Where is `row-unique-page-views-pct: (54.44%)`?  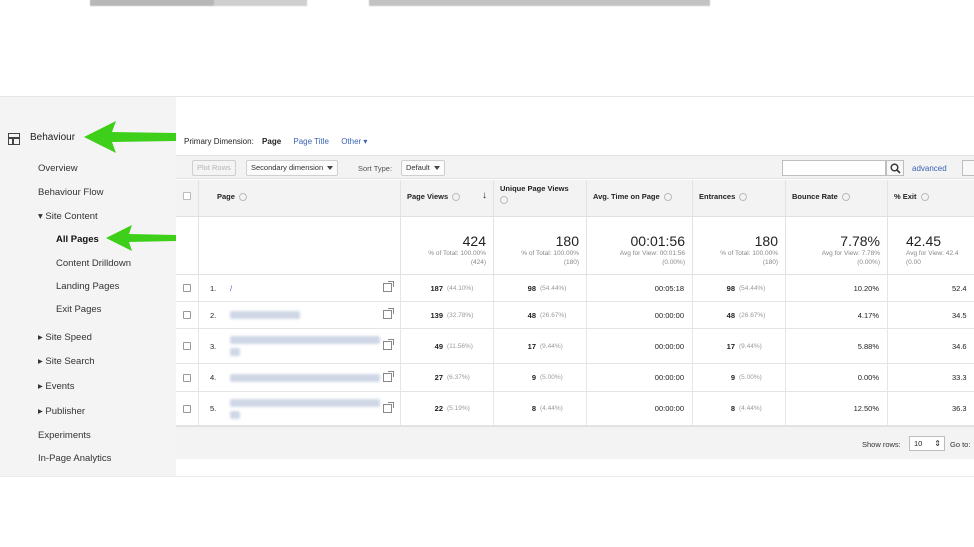
row-unique-page-views-pct: (54.44%) is located at coordinates (553, 288).